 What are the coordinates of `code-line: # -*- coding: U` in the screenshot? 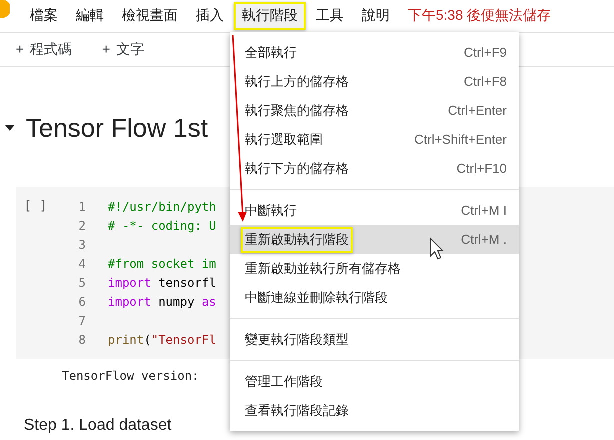 It's located at (162, 225).